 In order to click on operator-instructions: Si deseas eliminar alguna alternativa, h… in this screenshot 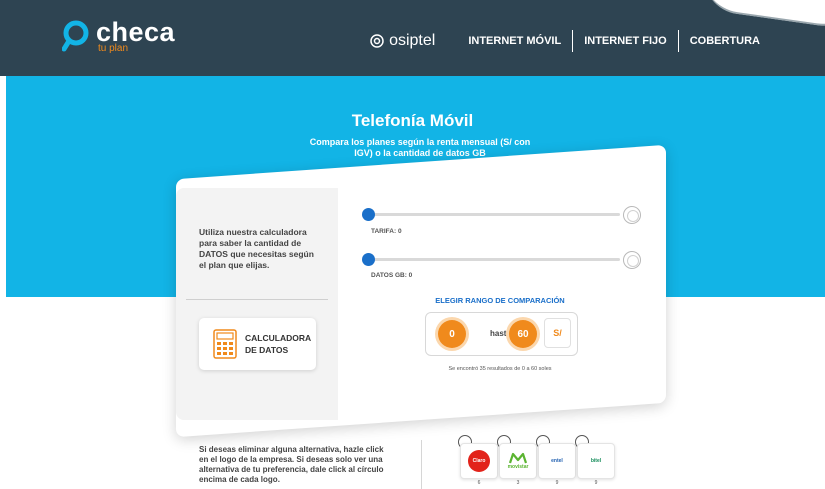, I will do `click(291, 464)`.